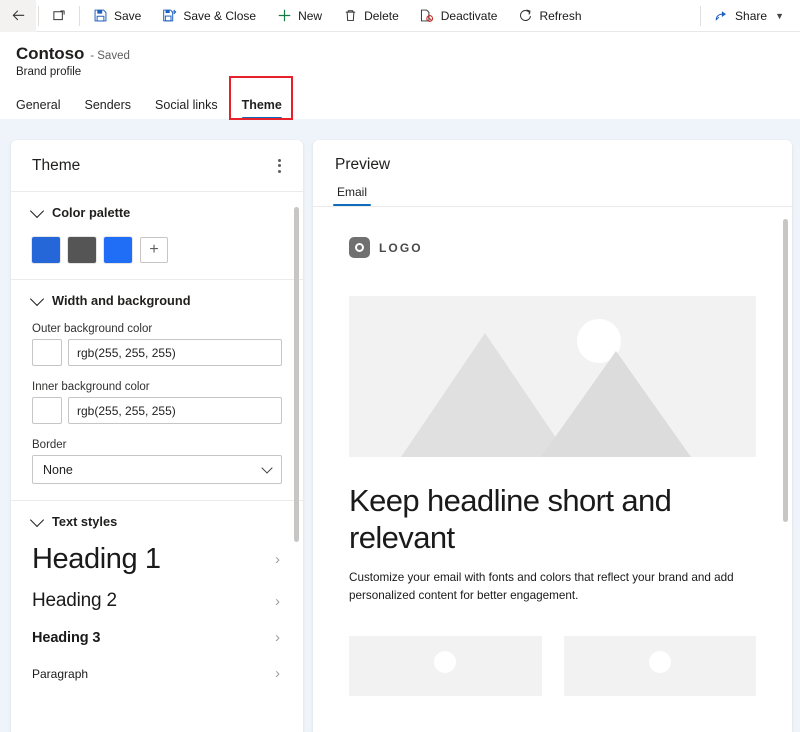 The width and height of the screenshot is (800, 732). Describe the element at coordinates (91, 212) in the screenshot. I see `color-palette-title: Color palette` at that location.